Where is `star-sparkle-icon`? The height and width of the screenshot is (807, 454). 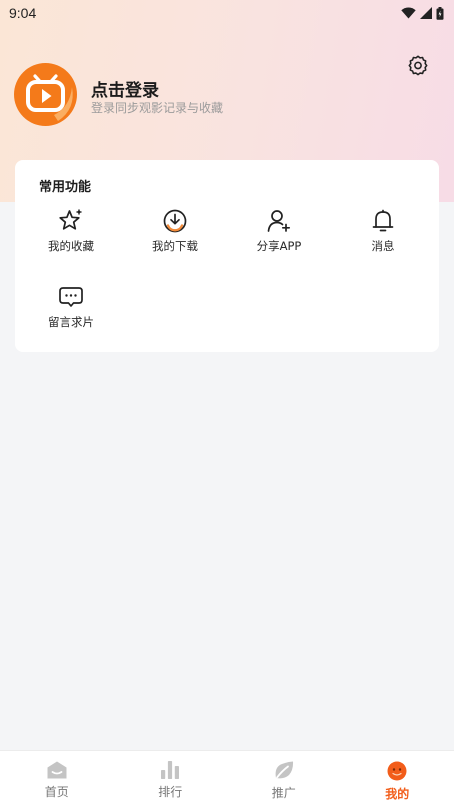
star-sparkle-icon is located at coordinates (70, 219).